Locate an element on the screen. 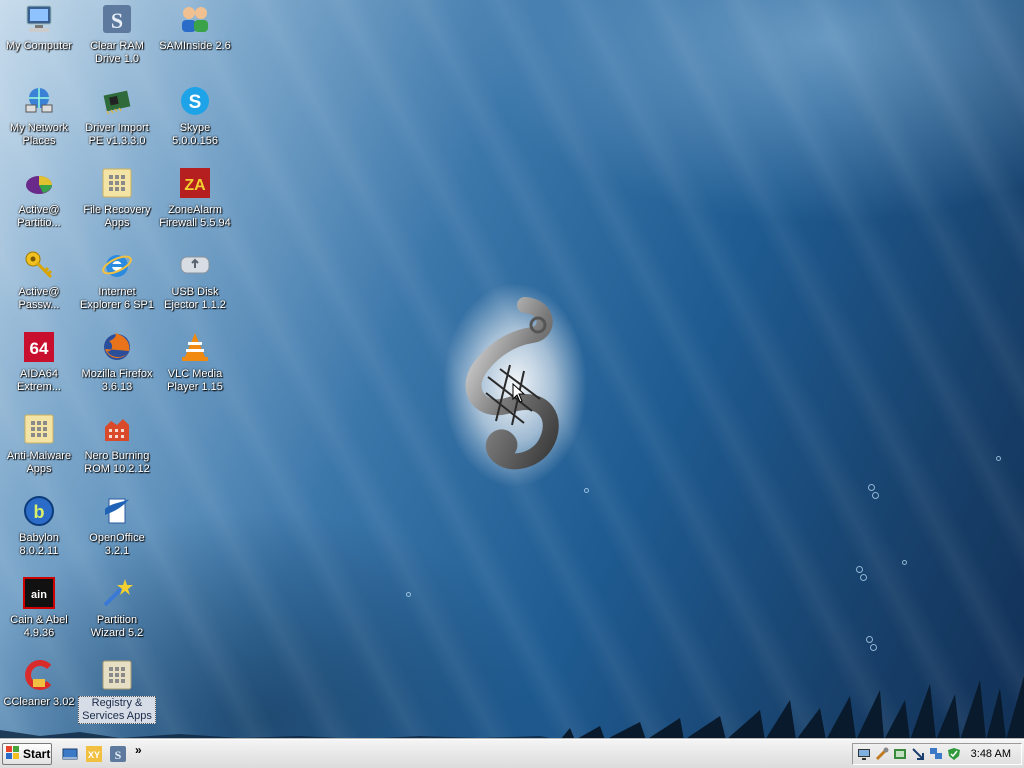 This screenshot has width=1024, height=768. show-desktop-icon is located at coordinates (70, 754).